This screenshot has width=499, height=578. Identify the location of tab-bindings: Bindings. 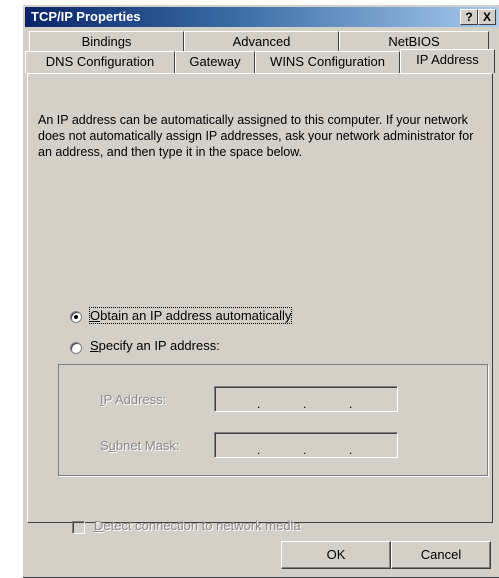
(106, 42).